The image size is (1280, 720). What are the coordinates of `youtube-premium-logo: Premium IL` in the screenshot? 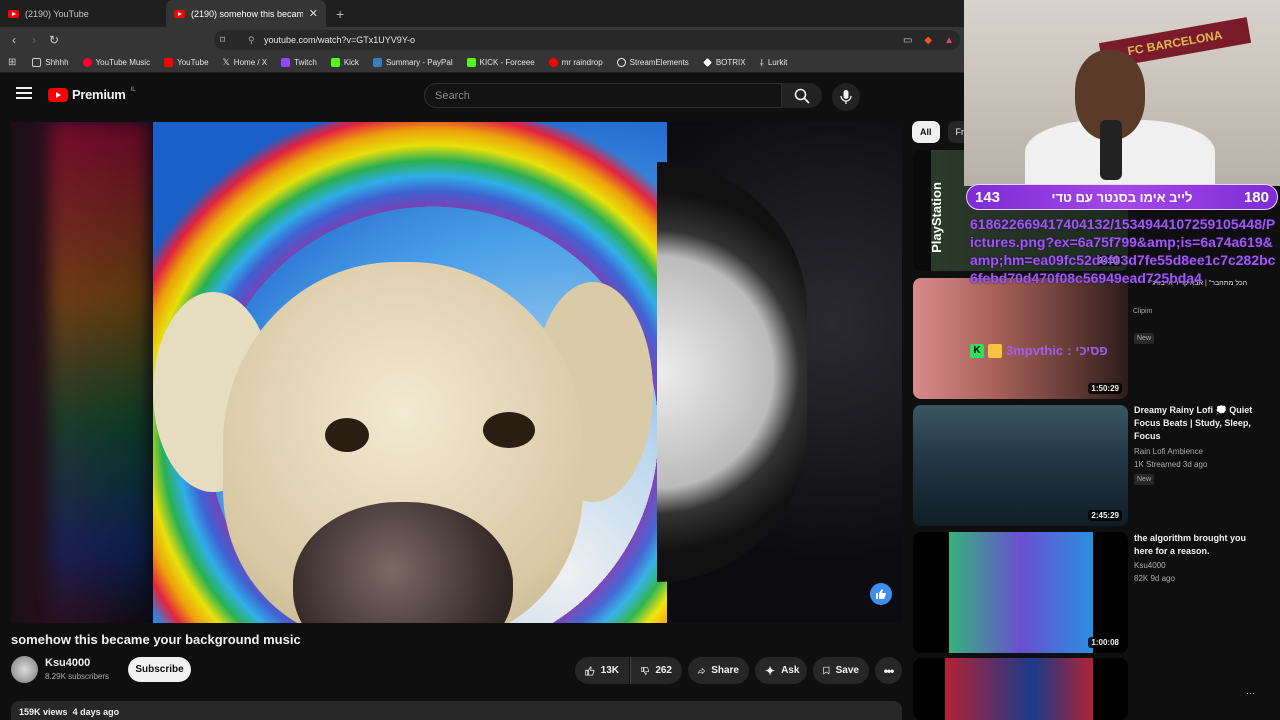 It's located at (92, 94).